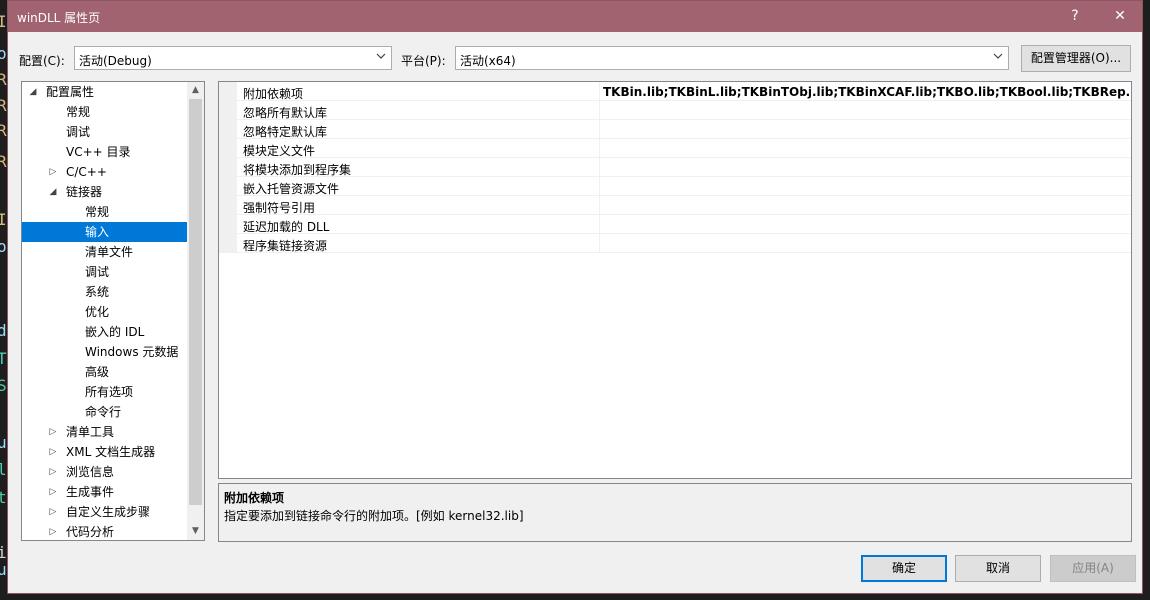  I want to click on background-code-fragment: S, so click(3, 385).